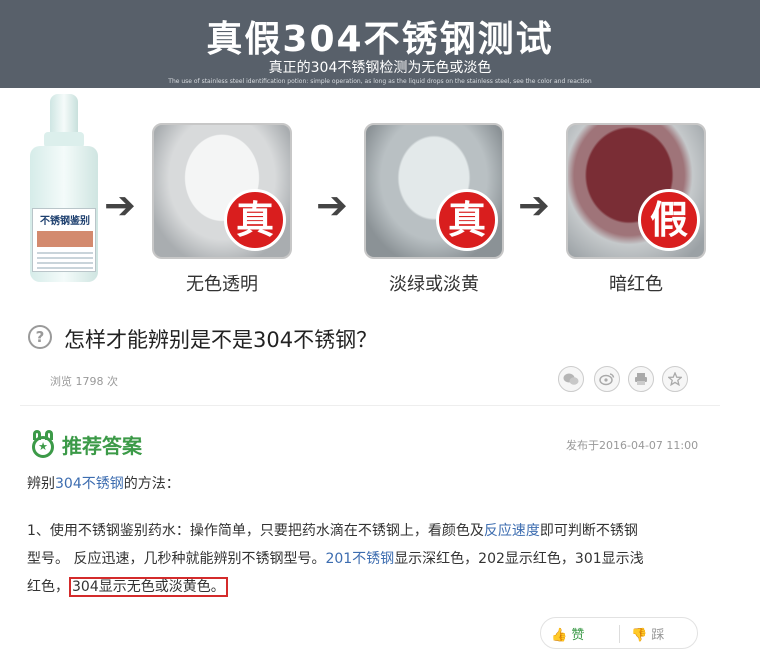  What do you see at coordinates (669, 220) in the screenshot?
I see `stamp-fake: 假` at bounding box center [669, 220].